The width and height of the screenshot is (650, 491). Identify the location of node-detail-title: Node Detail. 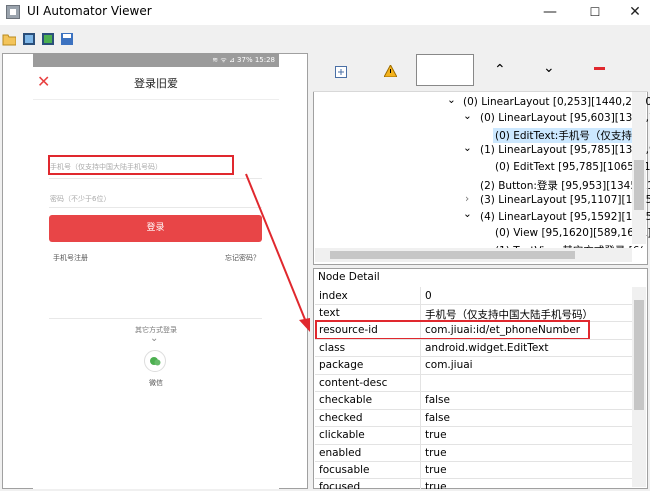
(349, 277).